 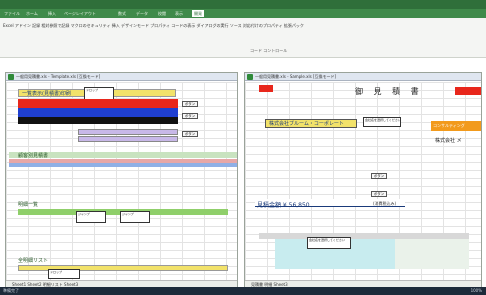 I want to click on ribbon-group-label: コード コントロール, so click(x=269, y=50).